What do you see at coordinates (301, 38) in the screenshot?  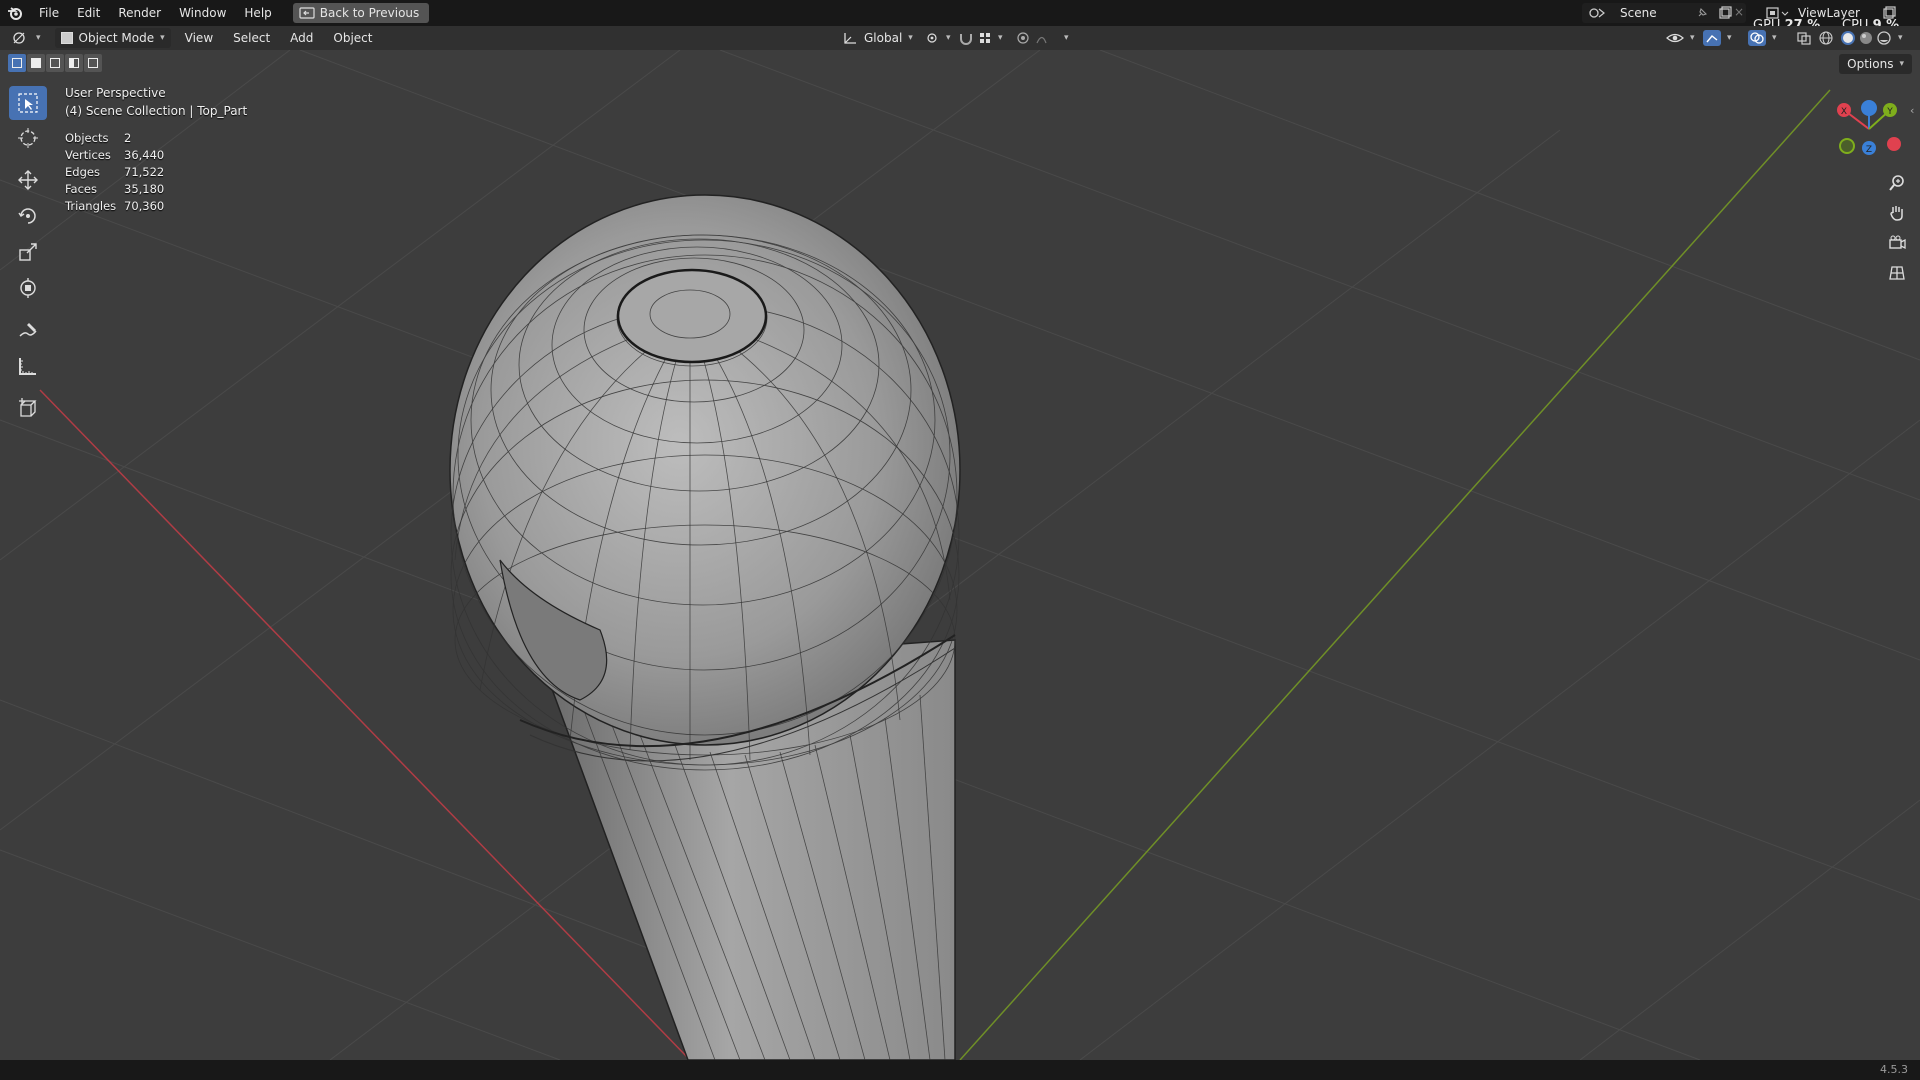 I see `menu-add: Add` at bounding box center [301, 38].